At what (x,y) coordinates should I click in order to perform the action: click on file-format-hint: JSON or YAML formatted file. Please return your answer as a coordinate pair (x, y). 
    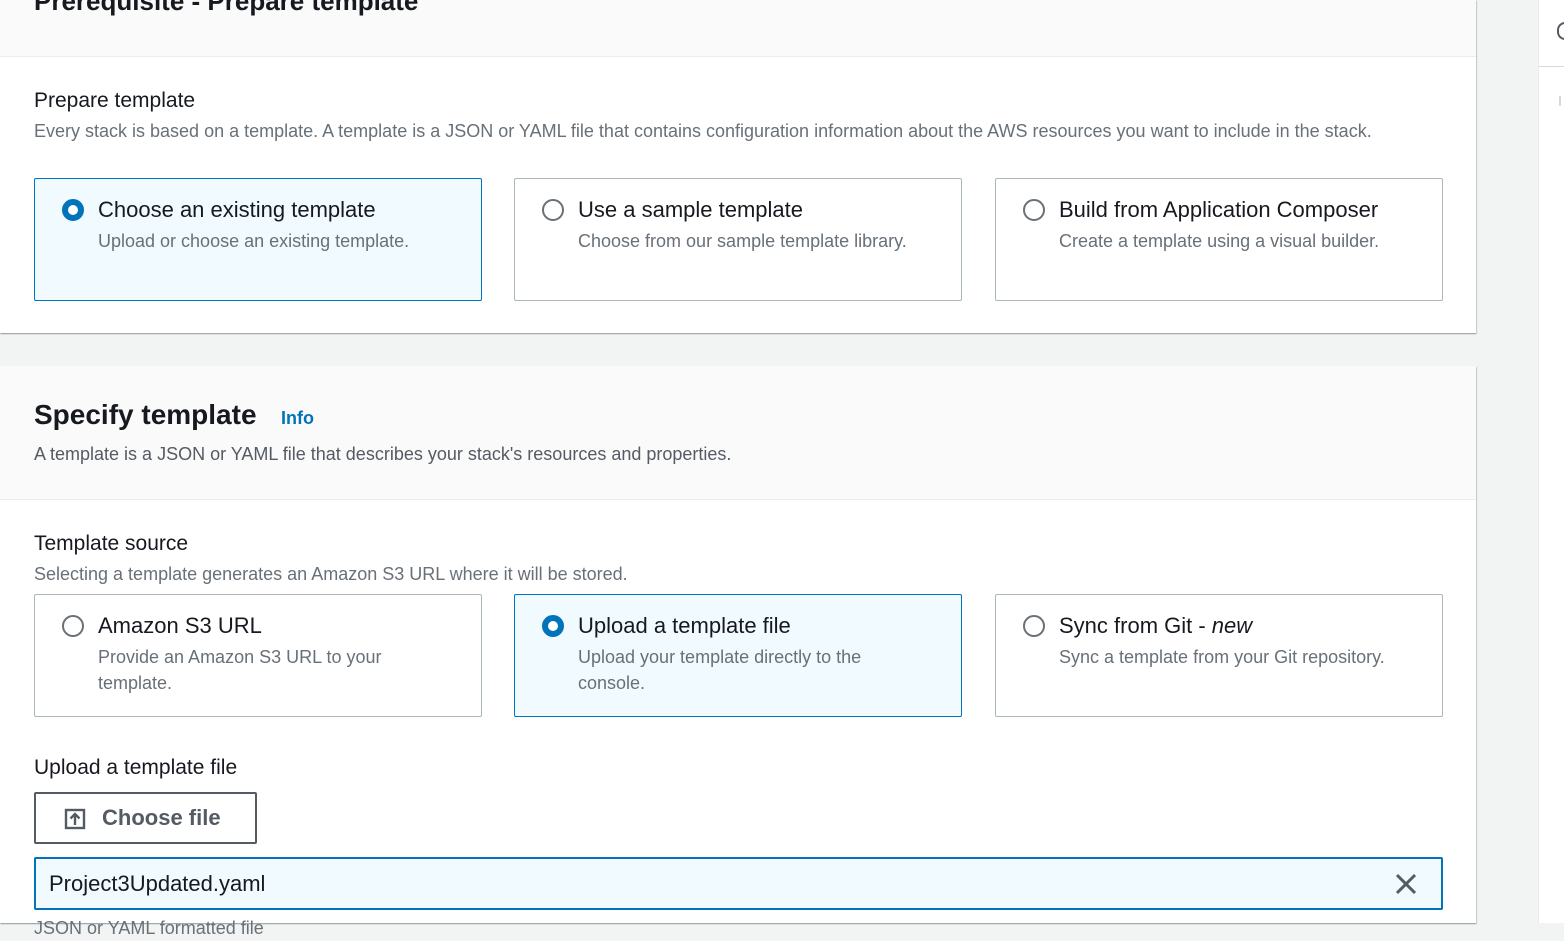
    Looking at the image, I should click on (149, 928).